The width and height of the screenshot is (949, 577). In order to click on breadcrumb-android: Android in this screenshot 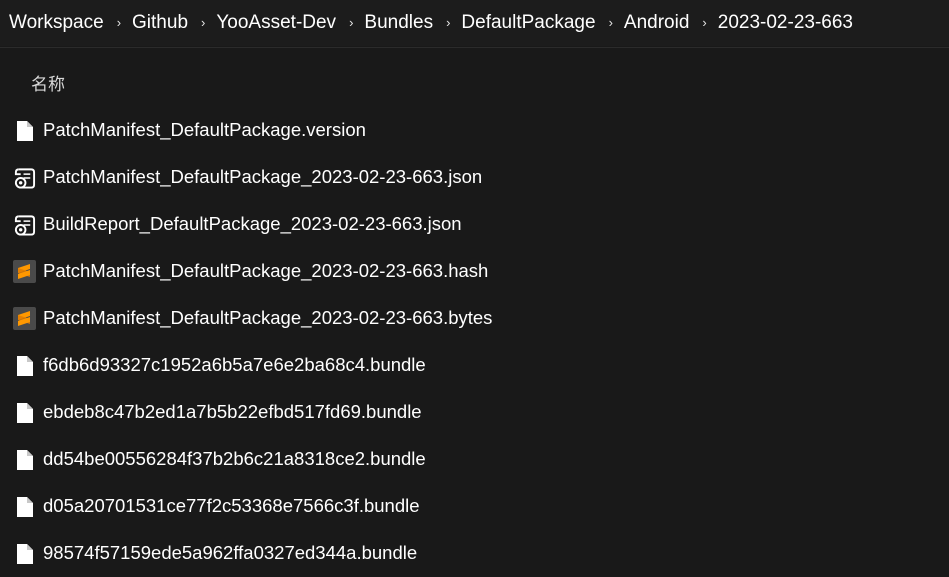, I will do `click(657, 23)`.